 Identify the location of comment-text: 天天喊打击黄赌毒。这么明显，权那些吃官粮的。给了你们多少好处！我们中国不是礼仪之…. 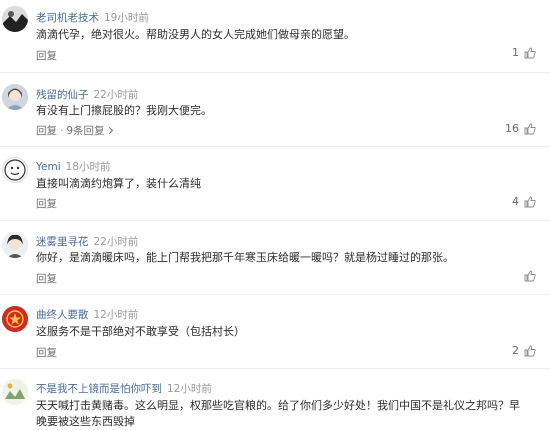
(278, 405).